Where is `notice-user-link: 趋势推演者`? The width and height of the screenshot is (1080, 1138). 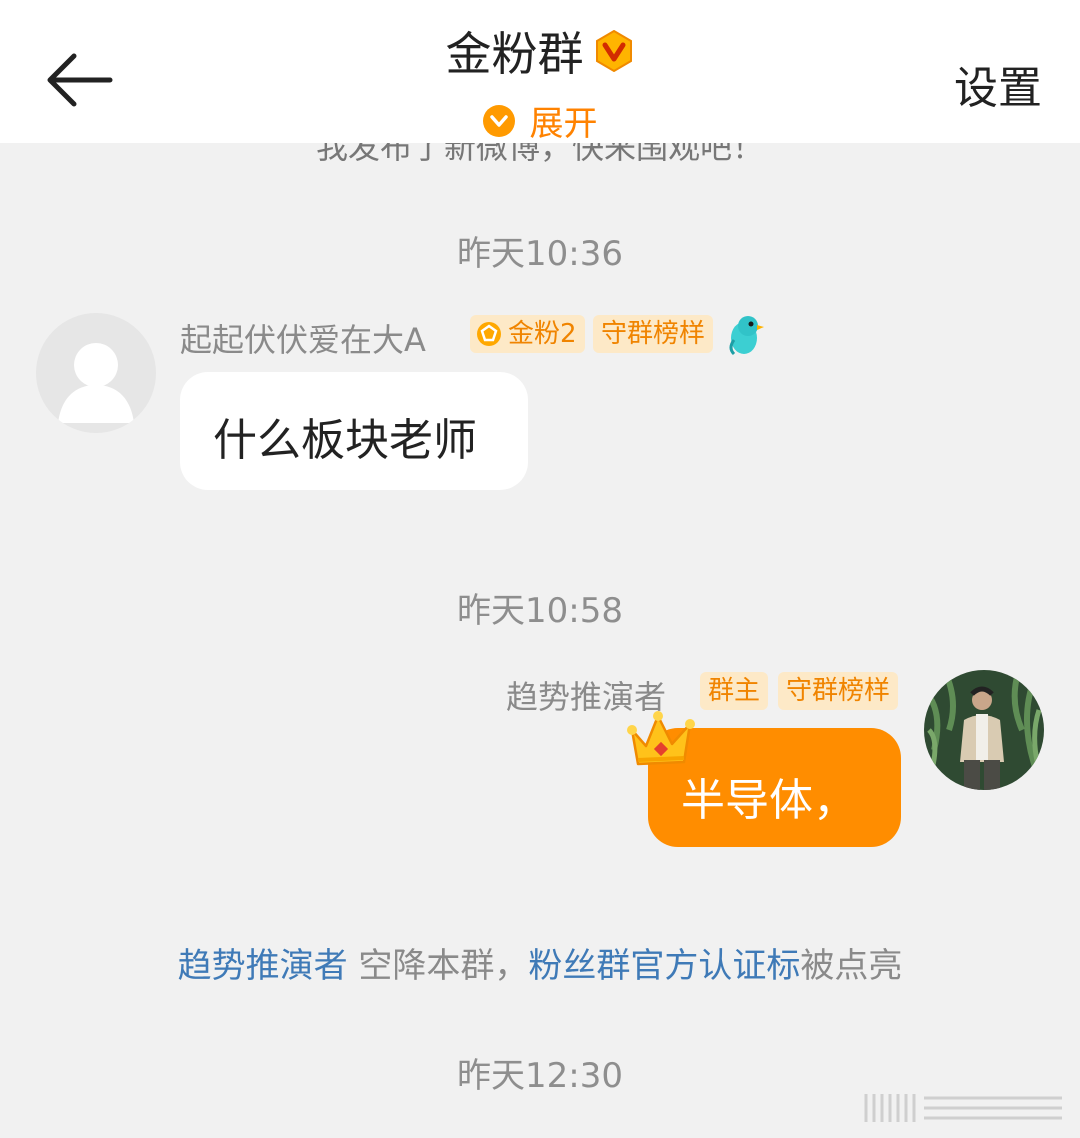 notice-user-link: 趋势推演者 is located at coordinates (263, 966).